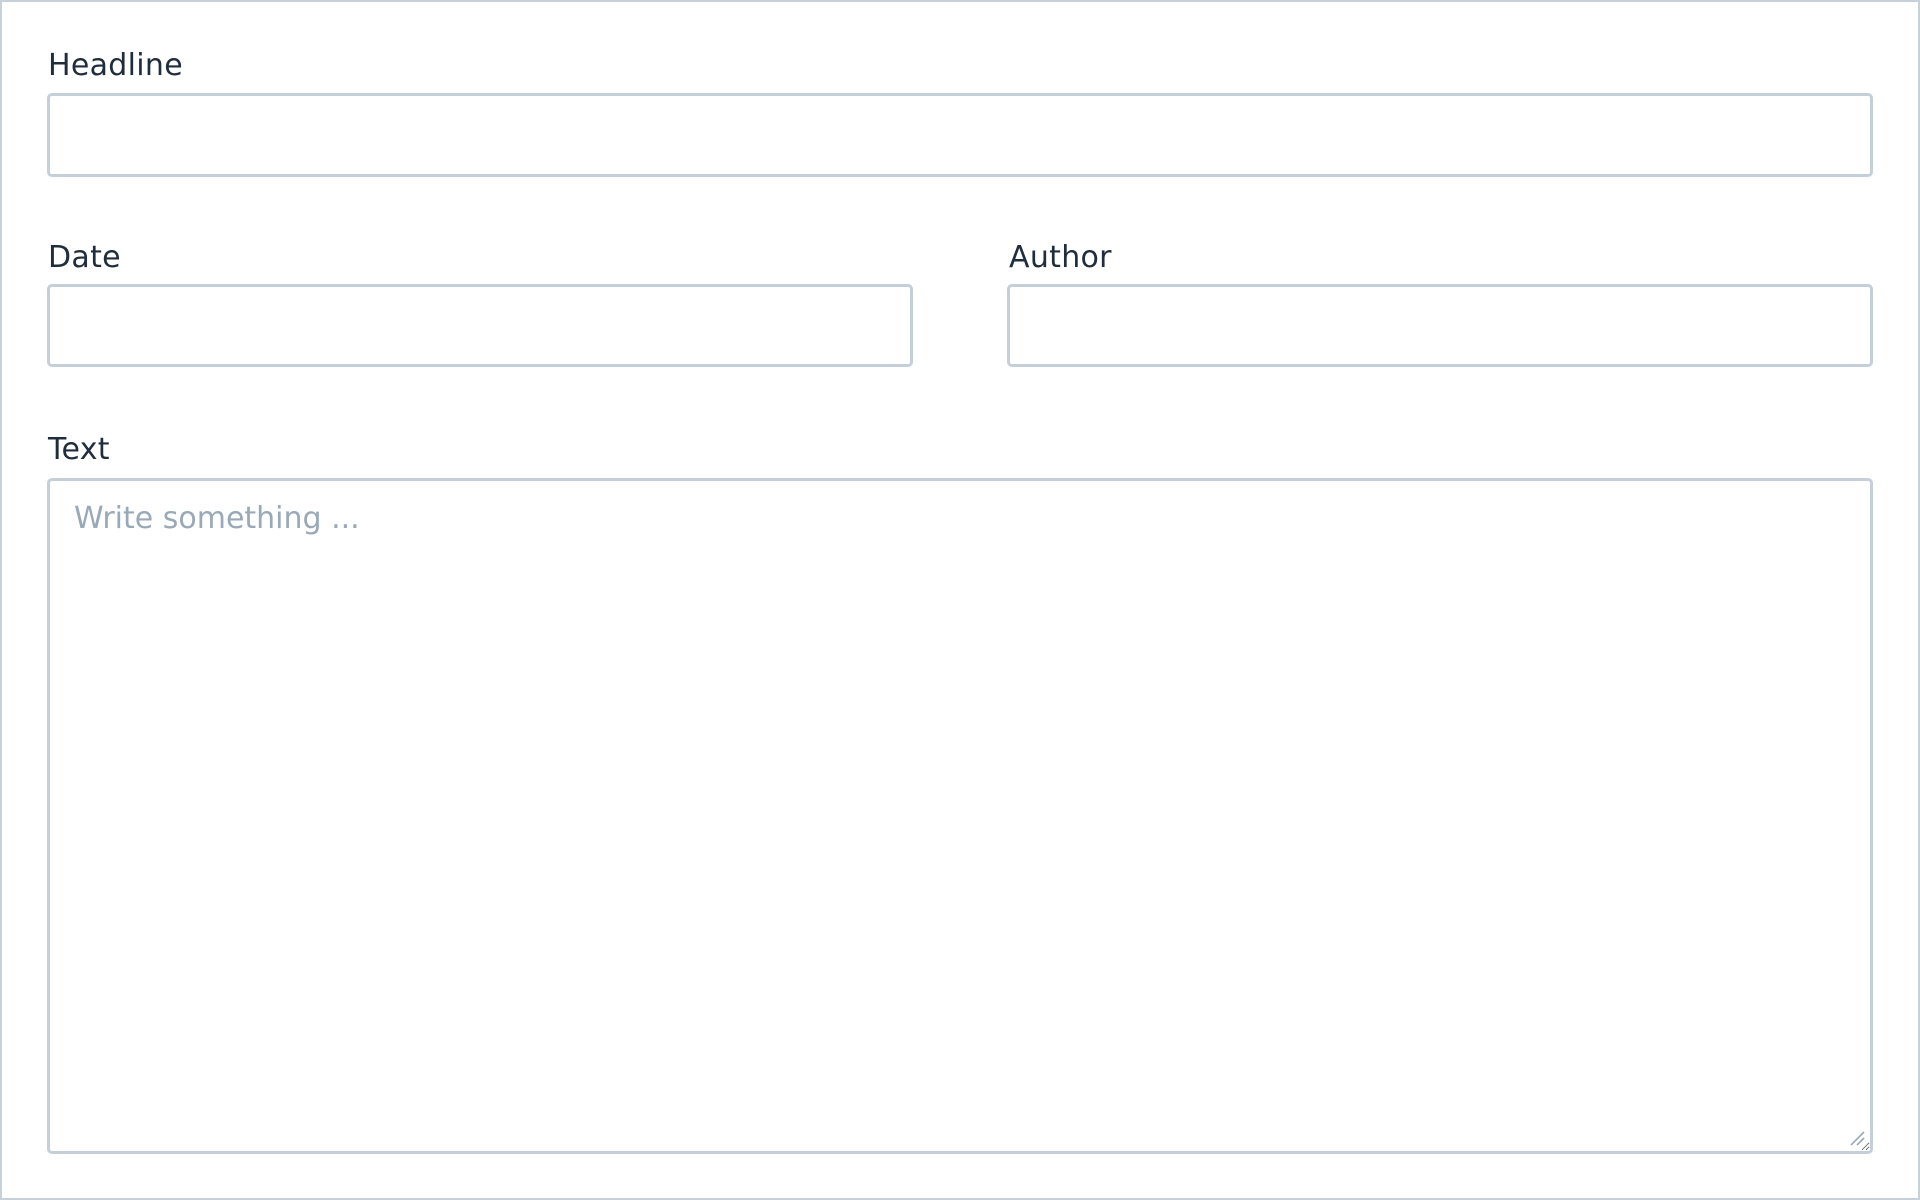 This screenshot has height=1200, width=1920. What do you see at coordinates (1060, 257) in the screenshot?
I see `author-label: Author` at bounding box center [1060, 257].